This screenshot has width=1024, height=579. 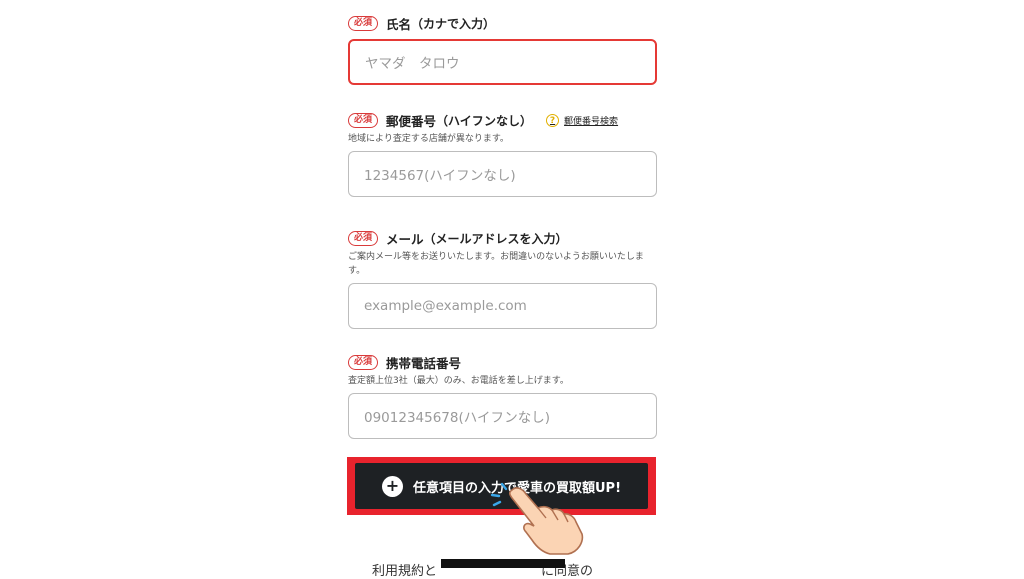 What do you see at coordinates (502, 62) in the screenshot?
I see `name-kana-input: ヤマダ タロウ` at bounding box center [502, 62].